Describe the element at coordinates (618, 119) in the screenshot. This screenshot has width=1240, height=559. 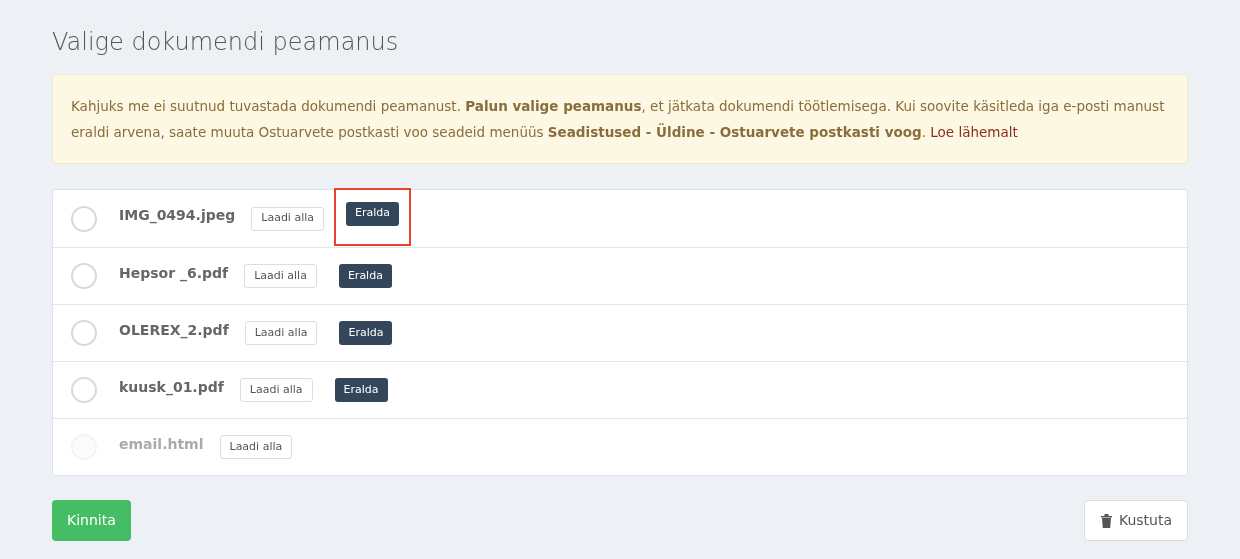
I see `notice-text: Kahjuks me ei suutnud tuvastada dokumendi peamanust. Palun valige peamanus, et jätkata dokumendi töötlemisega. Kui soovite käsitleda iga e-posti manust eraldi arvena, saate muuta Ostuarvete postkasti voo seadeid menüüs Seadistused - Üldine - Ostuarvete postkasti voog. Loe lähemalt` at that location.